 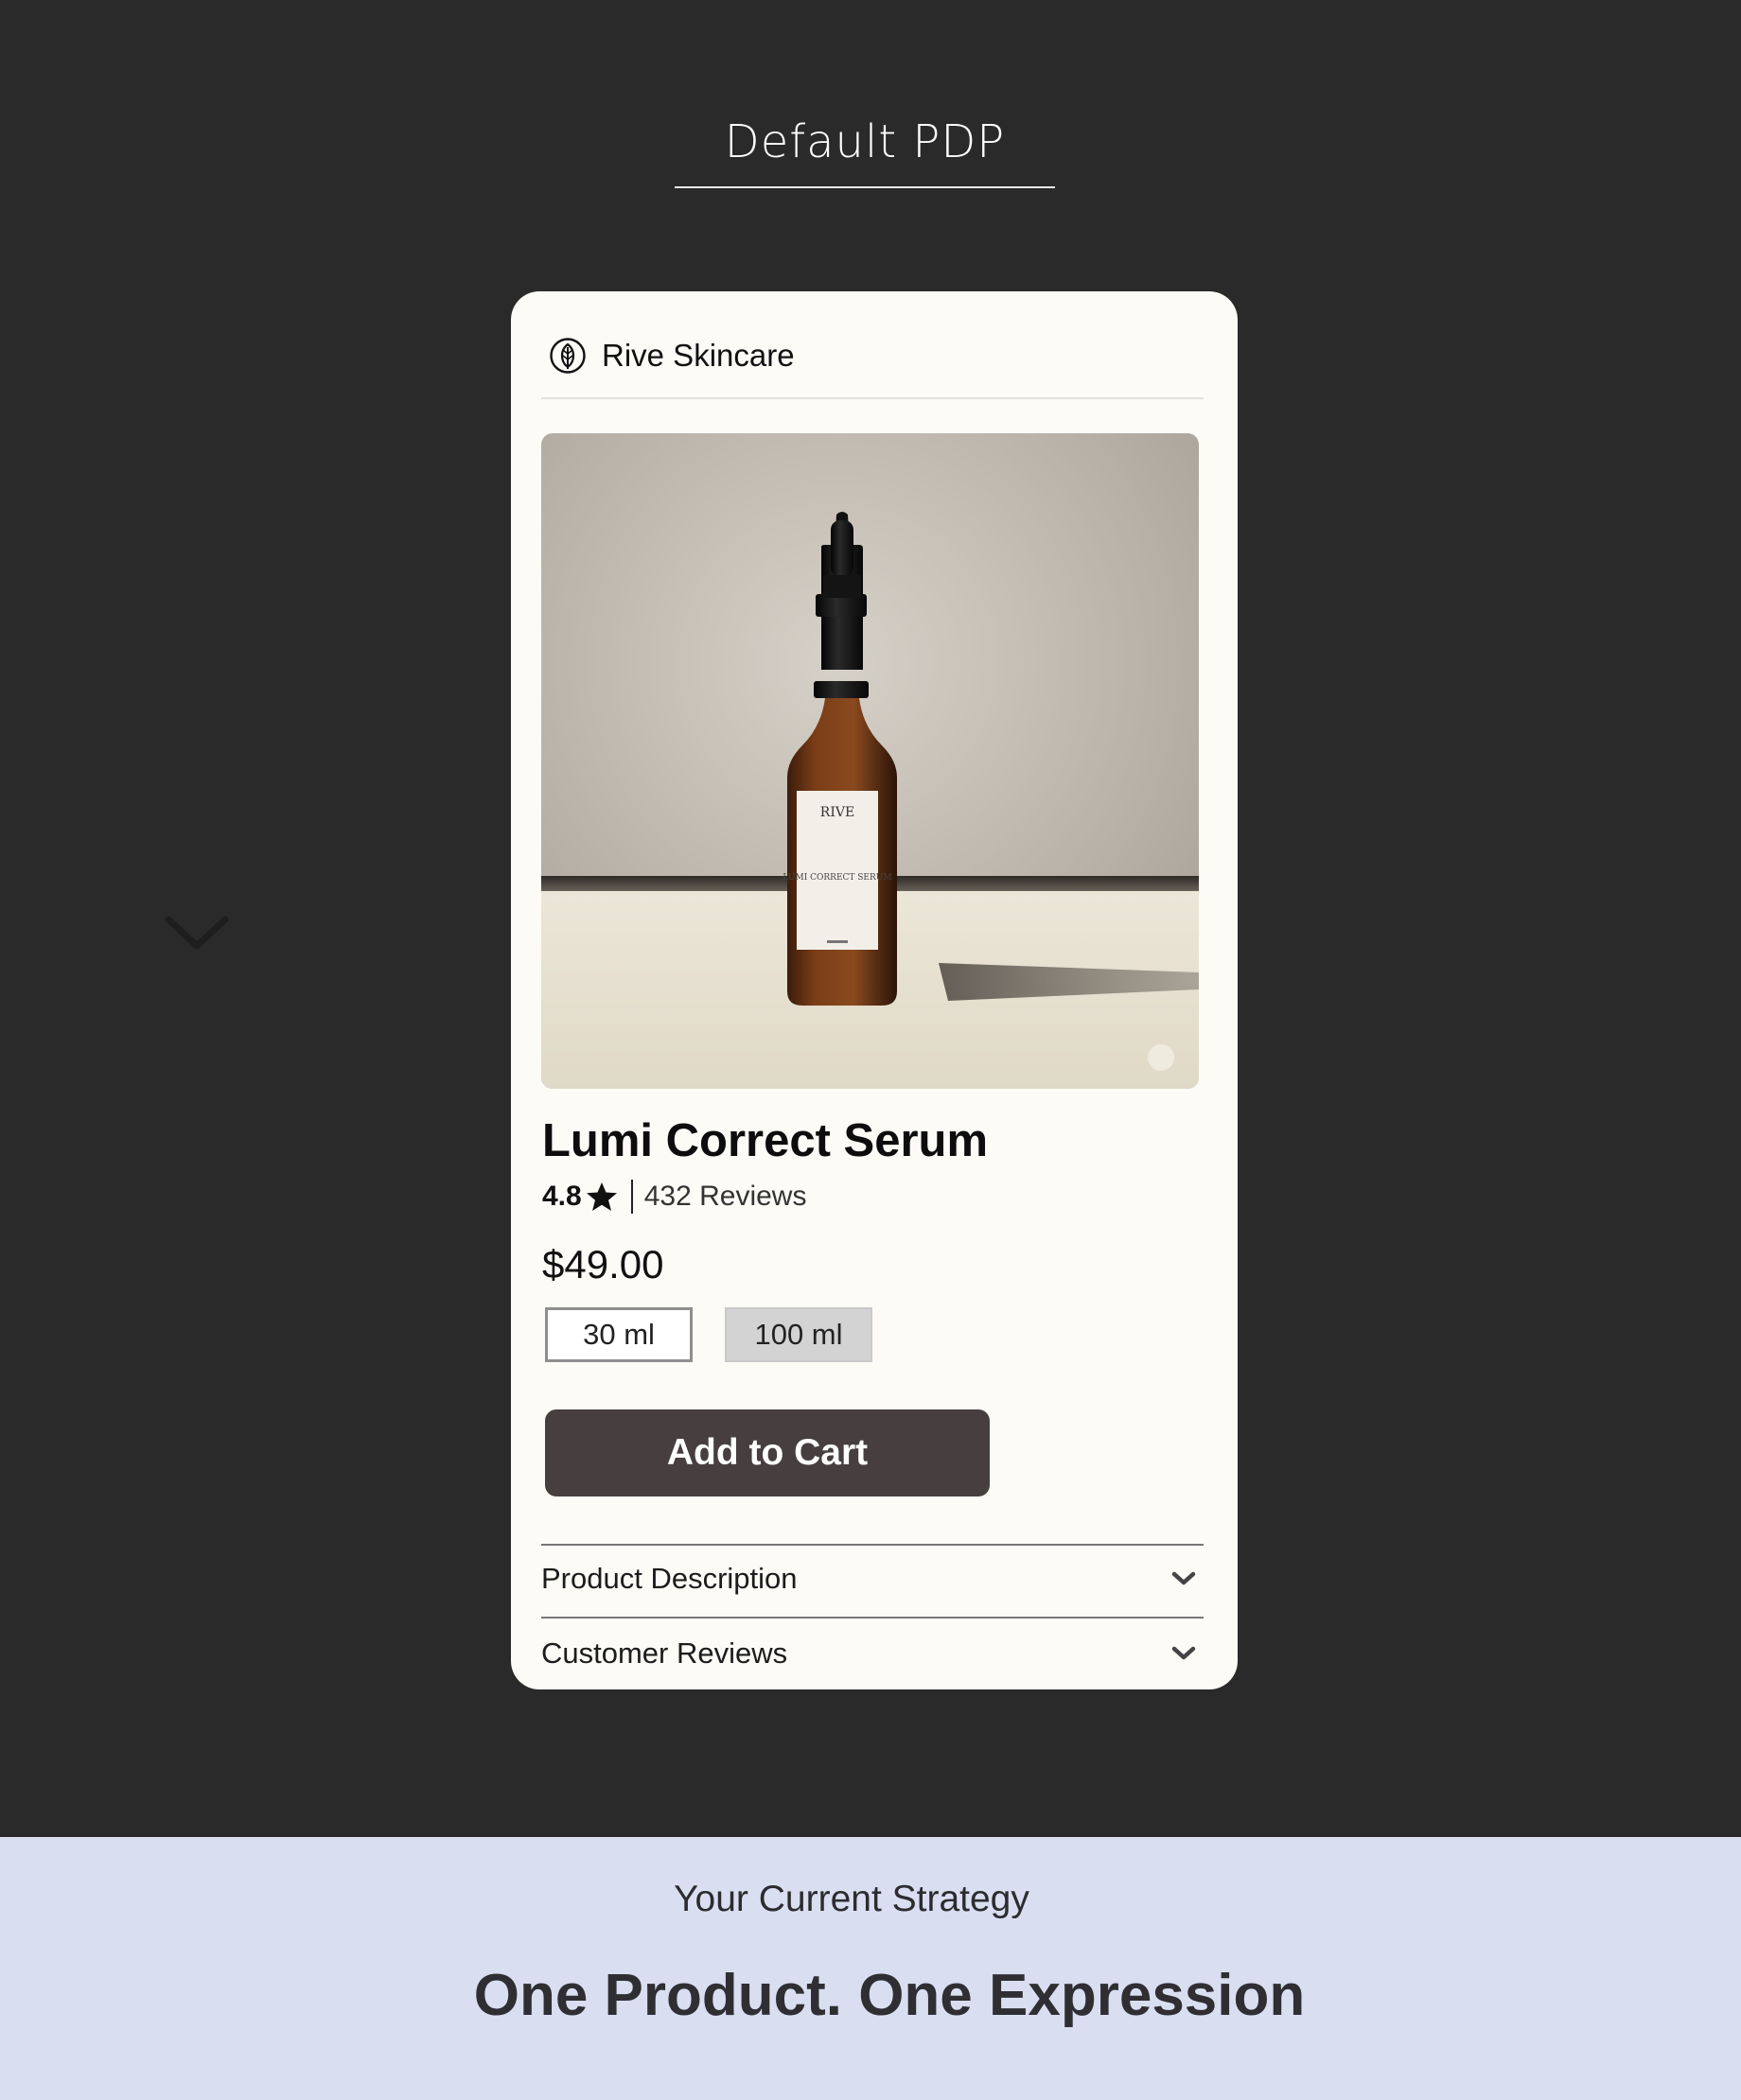 I want to click on product-title: Lumi Correct Serum, so click(x=765, y=1140).